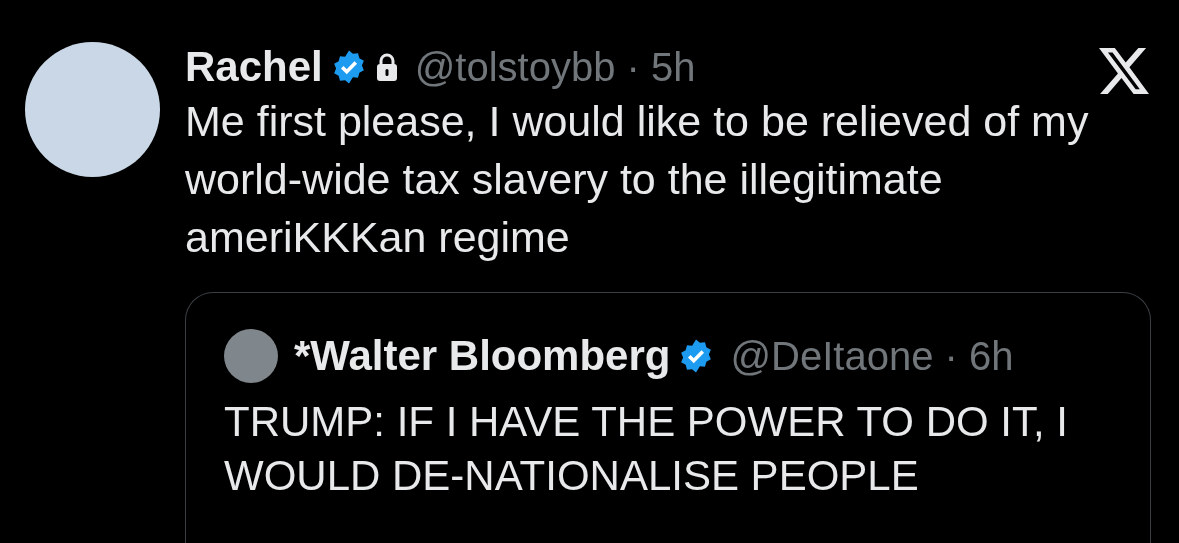 The width and height of the screenshot is (1179, 543). Describe the element at coordinates (555, 68) in the screenshot. I see `handle-and-time: @tolstoybb · 5h` at that location.